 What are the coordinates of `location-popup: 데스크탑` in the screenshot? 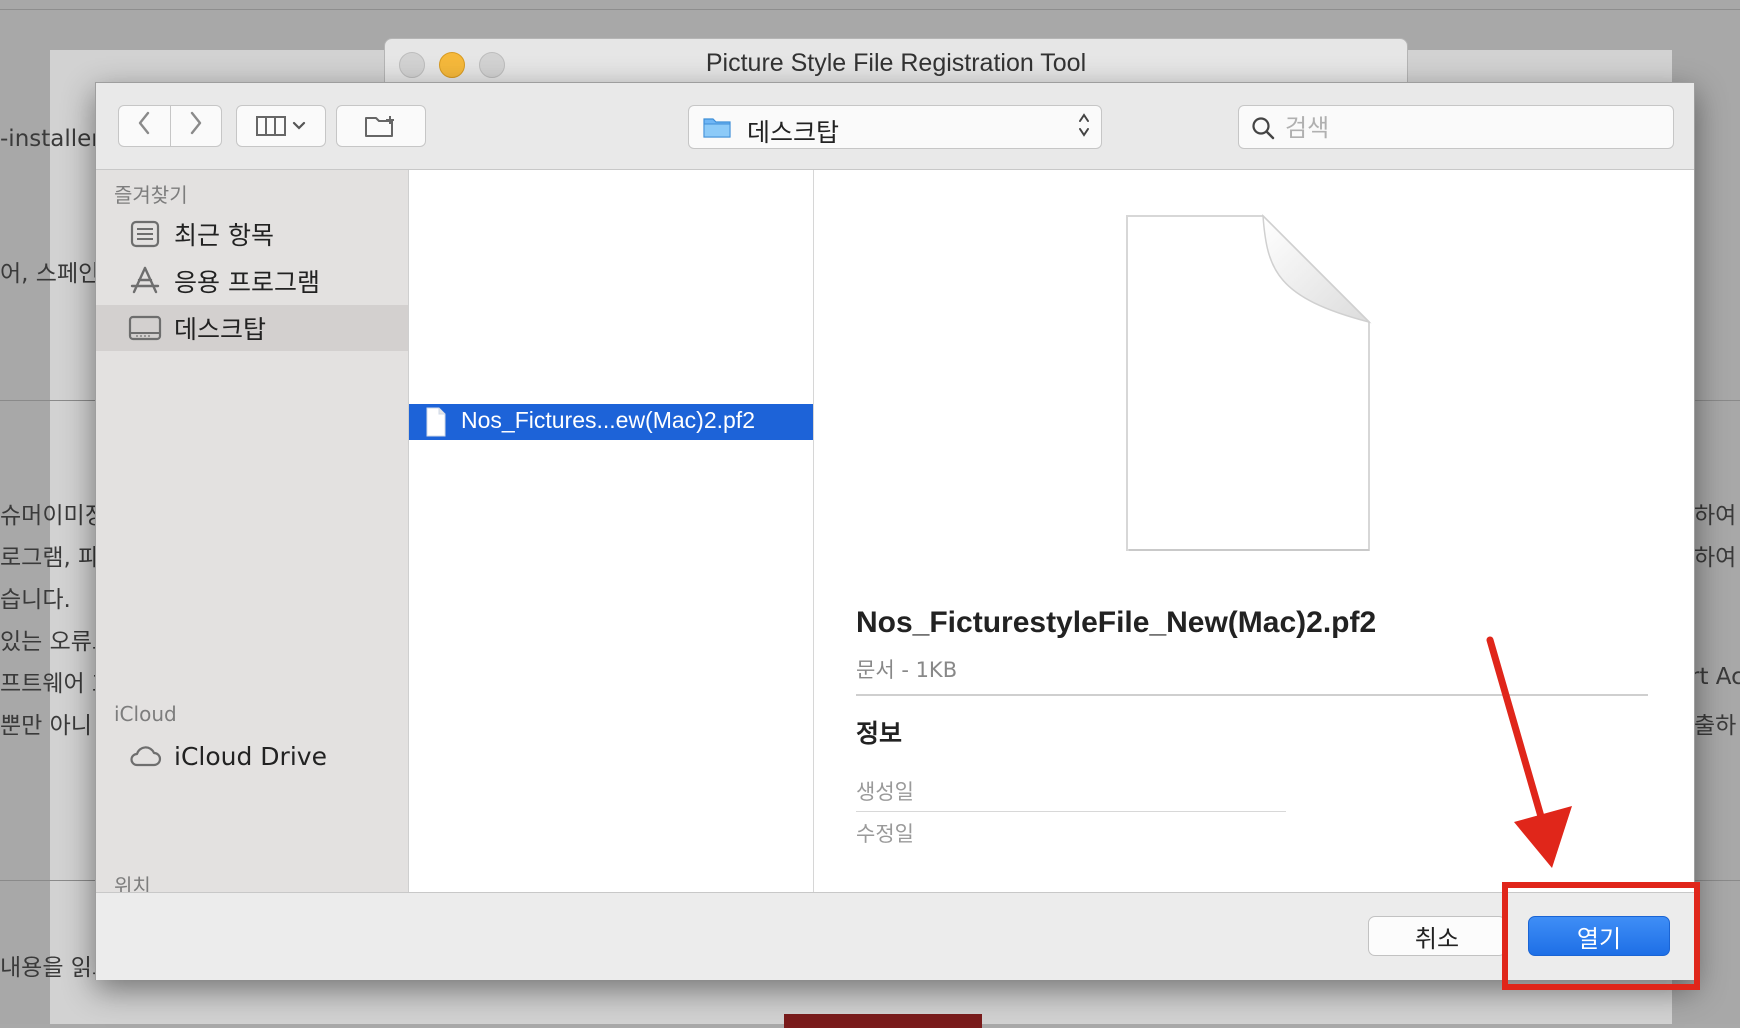 It's located at (895, 127).